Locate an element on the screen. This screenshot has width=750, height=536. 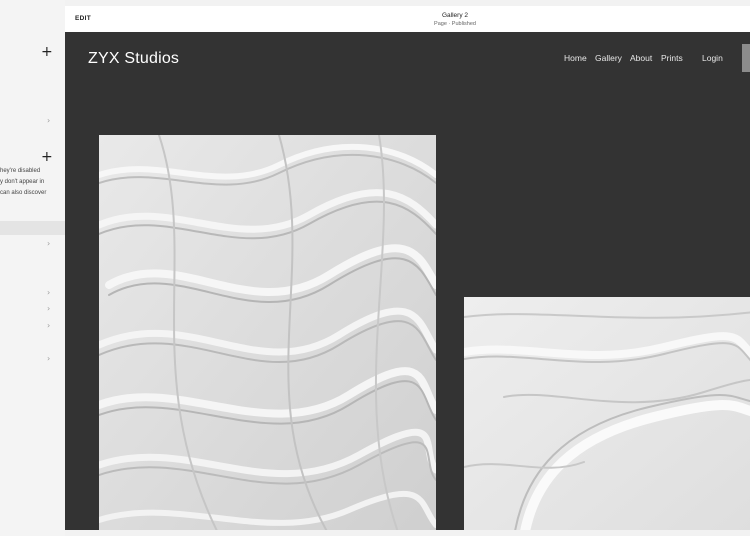
editor-top-bar: EDIT Gallery 2 Page · Published is located at coordinates (407, 19).